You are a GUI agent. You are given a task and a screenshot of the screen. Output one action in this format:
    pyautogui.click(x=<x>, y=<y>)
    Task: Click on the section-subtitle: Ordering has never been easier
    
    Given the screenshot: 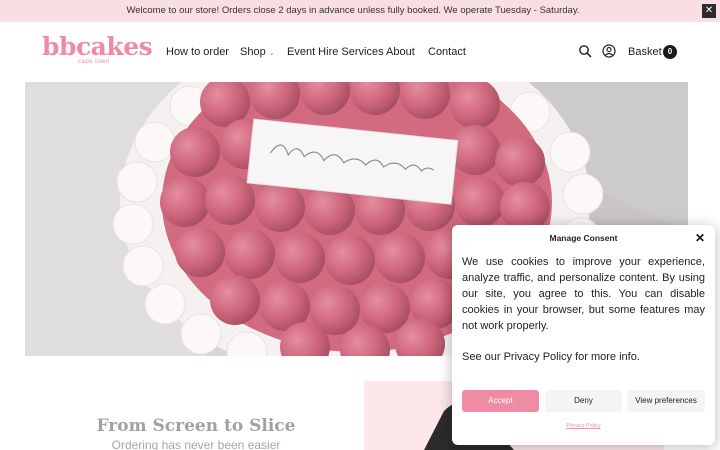 What is the action you would take?
    pyautogui.click(x=196, y=444)
    